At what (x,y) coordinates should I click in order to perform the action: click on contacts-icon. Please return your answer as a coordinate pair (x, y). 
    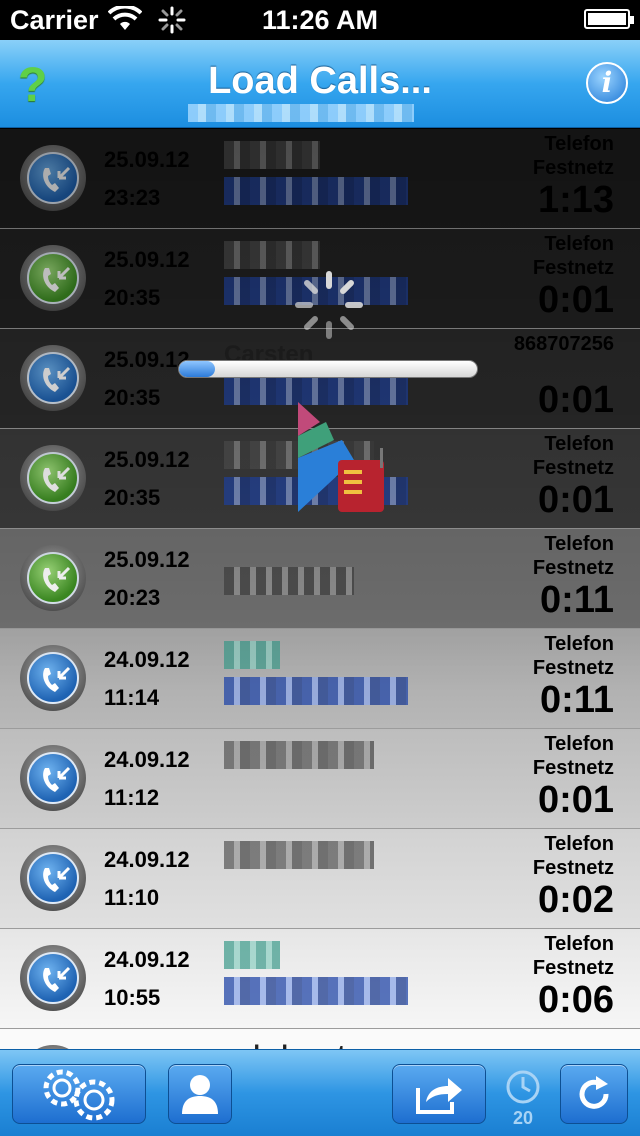
    Looking at the image, I should click on (200, 1094).